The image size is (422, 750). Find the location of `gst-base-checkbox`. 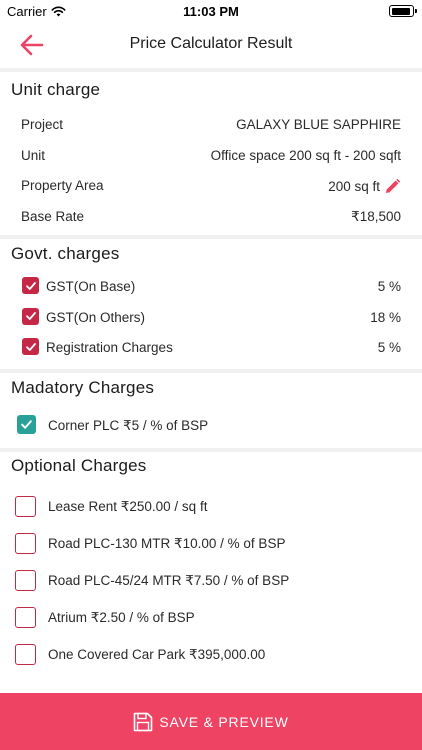

gst-base-checkbox is located at coordinates (30, 285).